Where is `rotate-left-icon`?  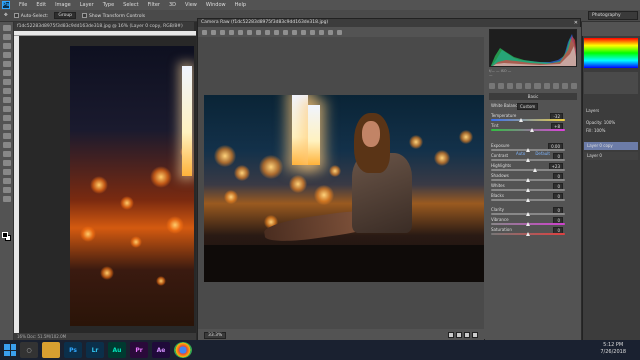 rotate-left-icon is located at coordinates (330, 32).